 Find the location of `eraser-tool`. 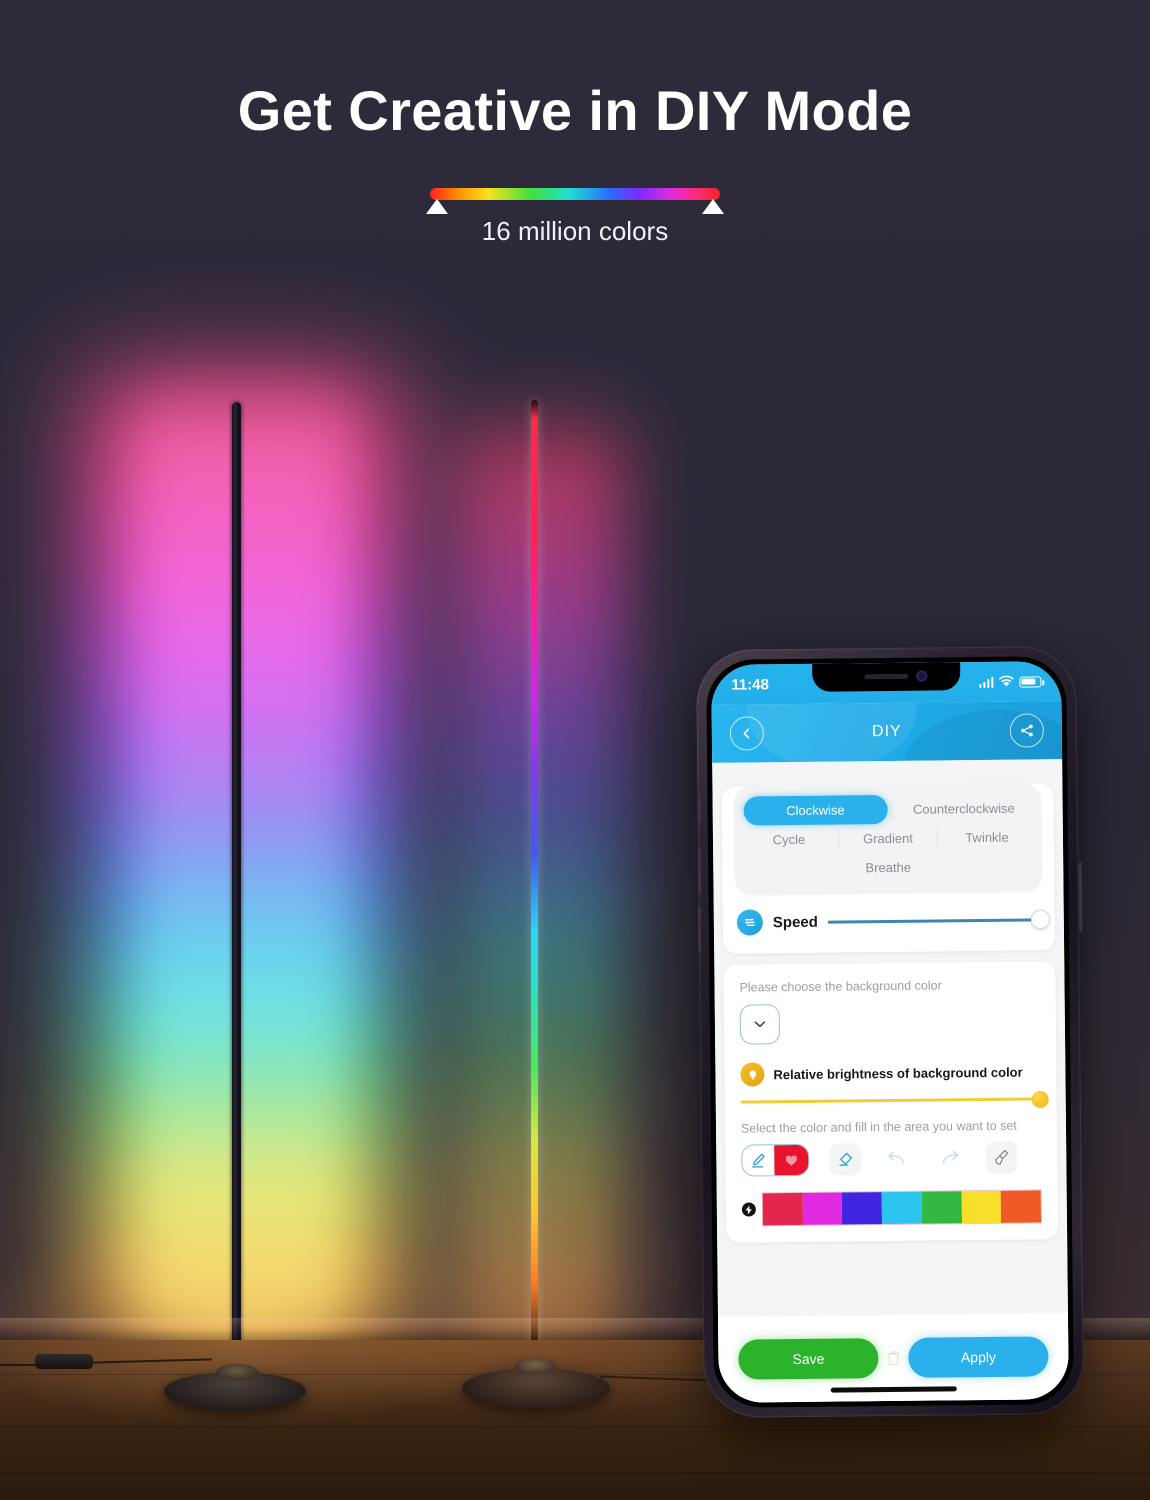

eraser-tool is located at coordinates (845, 1159).